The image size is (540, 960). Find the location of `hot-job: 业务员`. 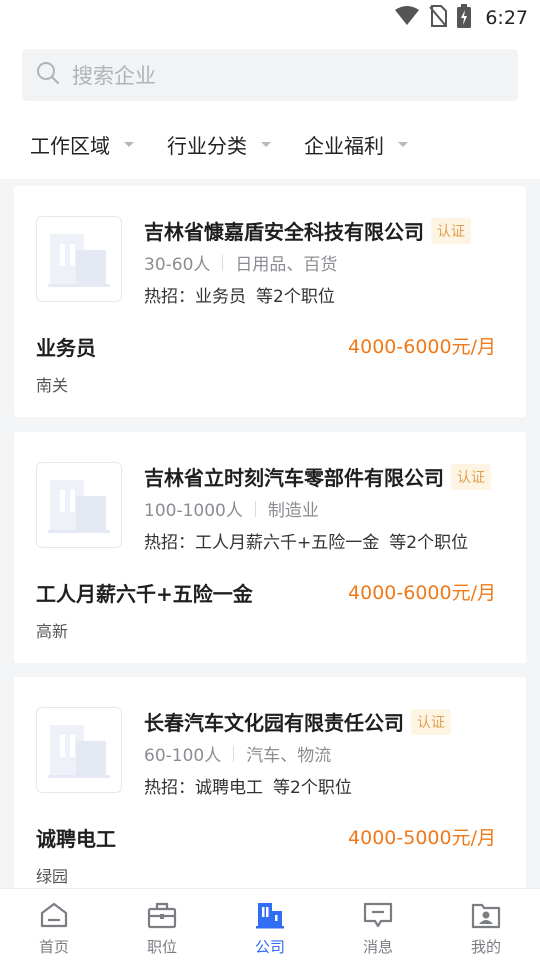

hot-job: 业务员 is located at coordinates (220, 297).